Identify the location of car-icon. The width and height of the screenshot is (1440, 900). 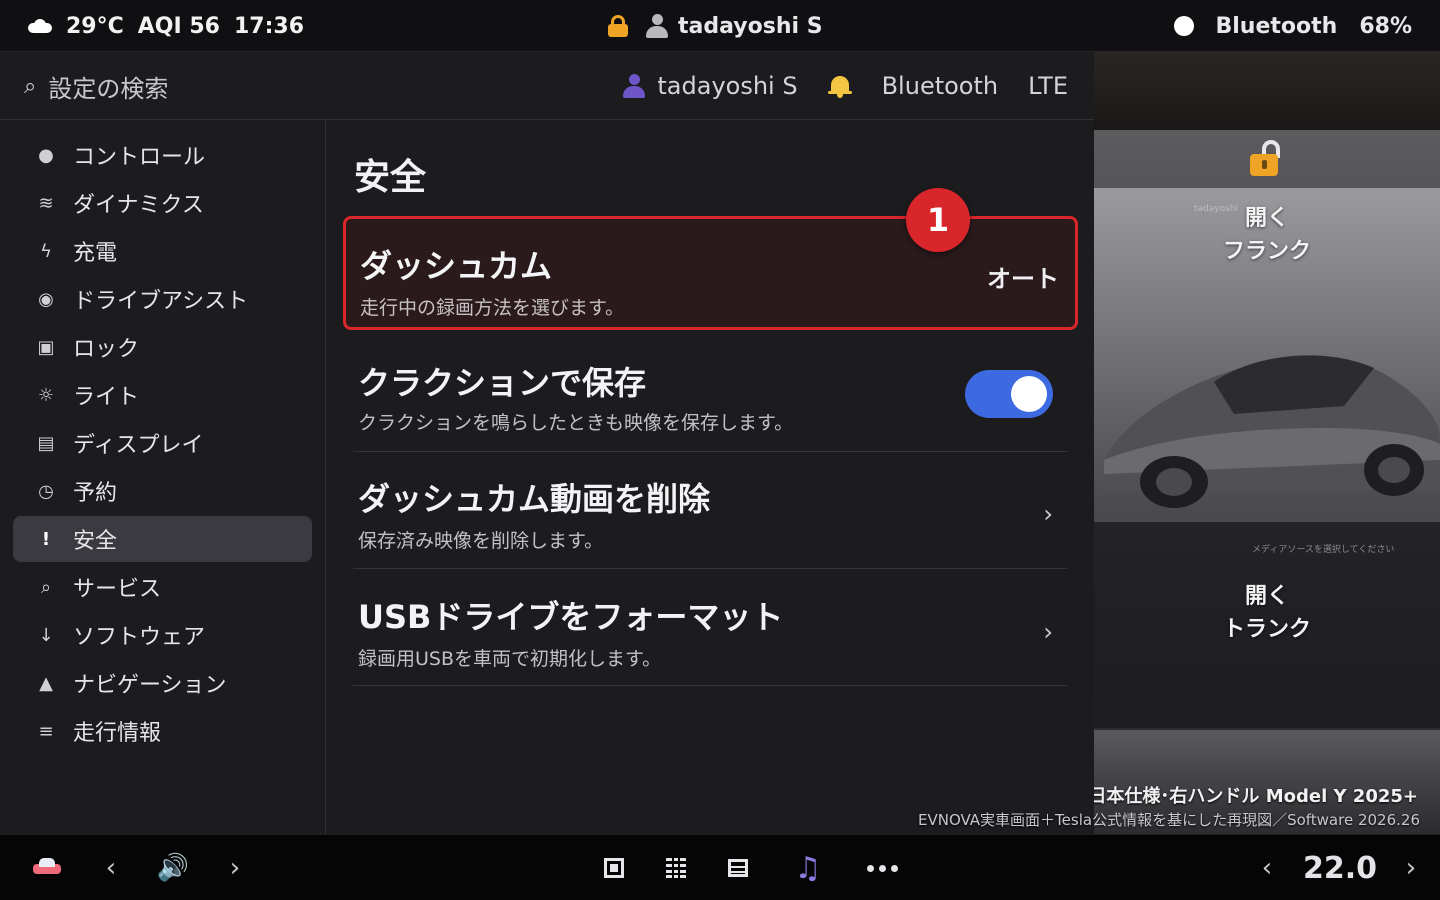
(47, 868).